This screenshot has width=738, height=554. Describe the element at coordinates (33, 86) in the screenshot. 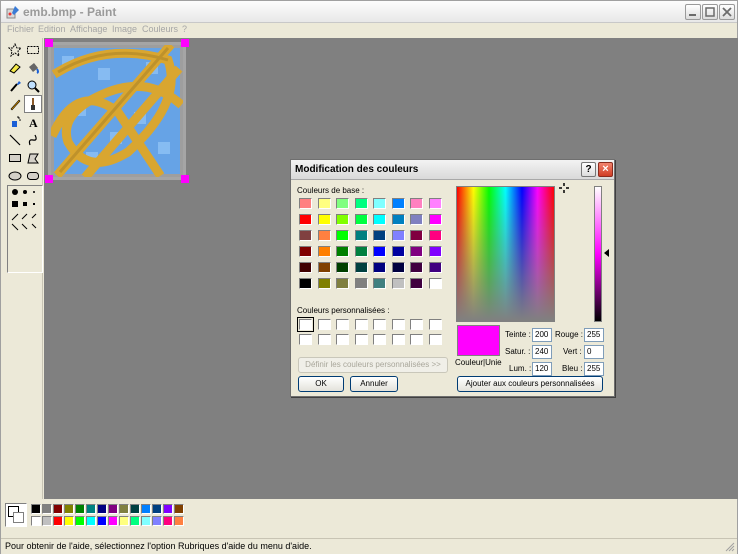

I see `magnifier-tool` at that location.